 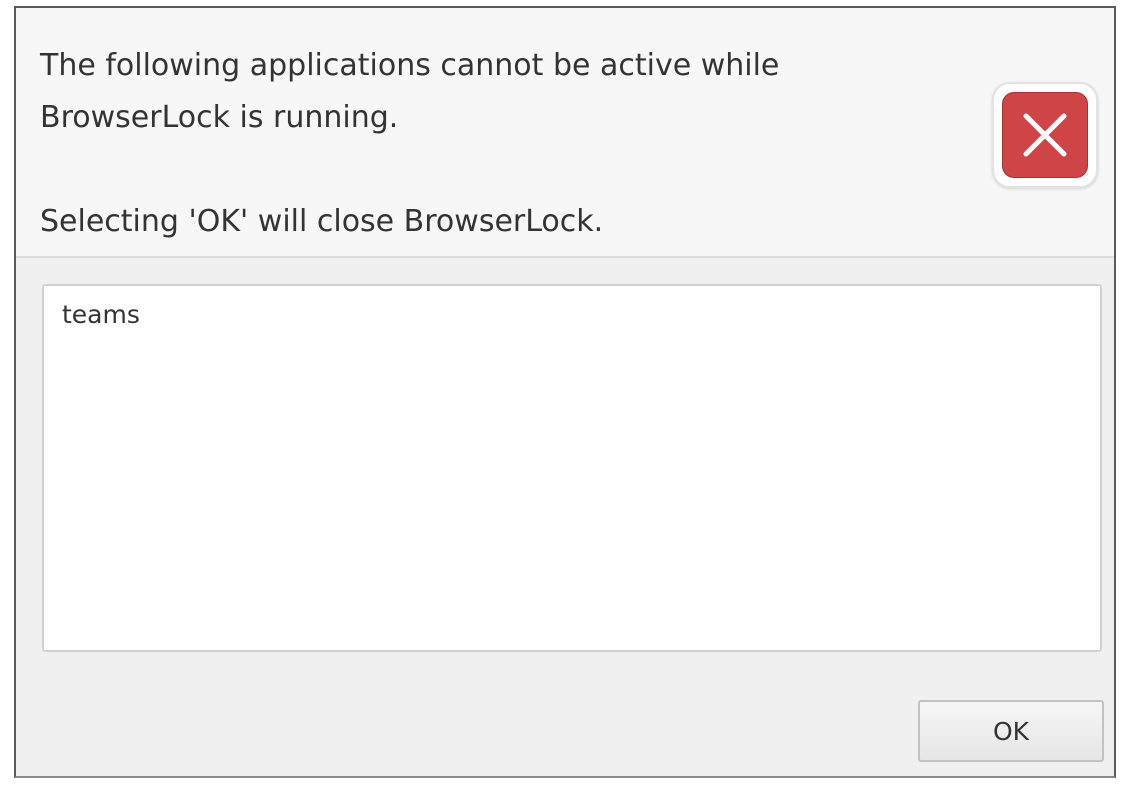 What do you see at coordinates (219, 117) in the screenshot?
I see `message-line-2: BrowserLock is running.` at bounding box center [219, 117].